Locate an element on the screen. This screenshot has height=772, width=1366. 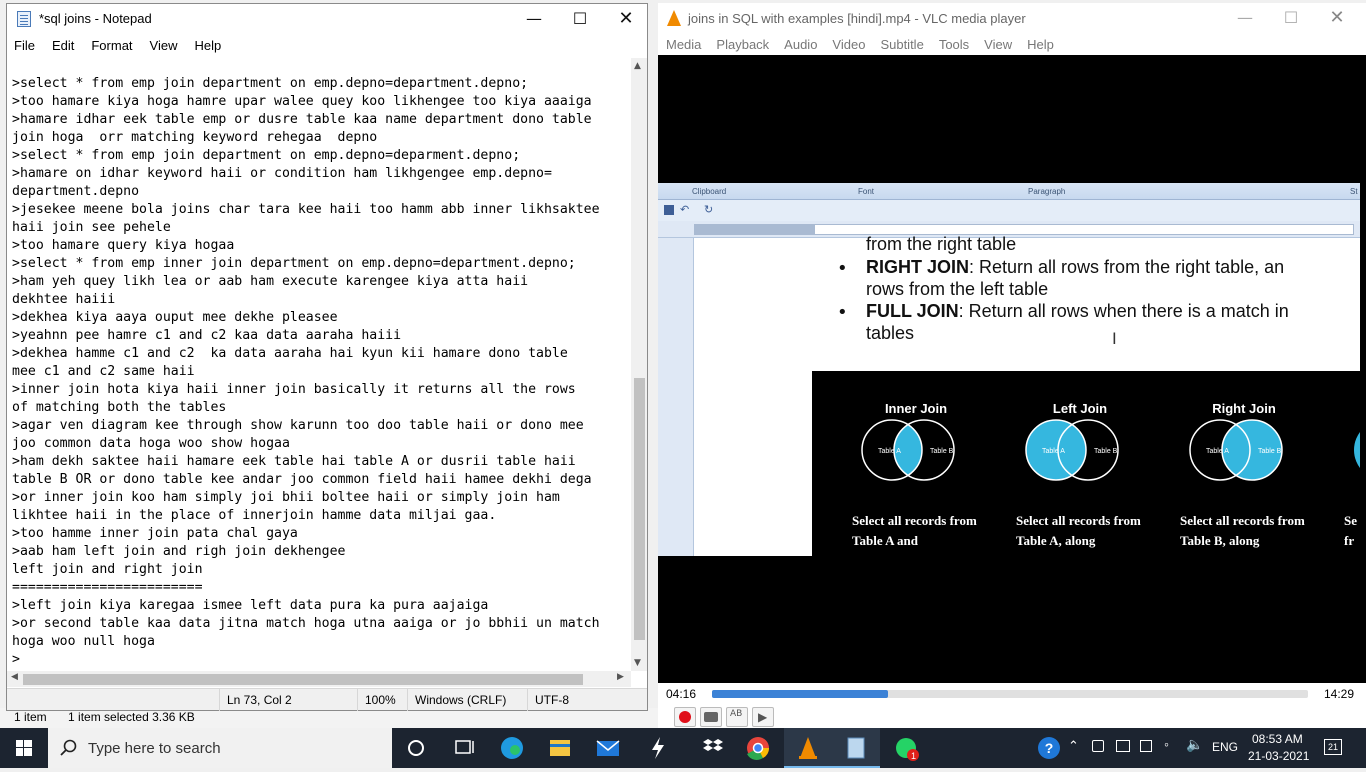
vlc-maximize-button: ☐ is located at coordinates (1291, 18).